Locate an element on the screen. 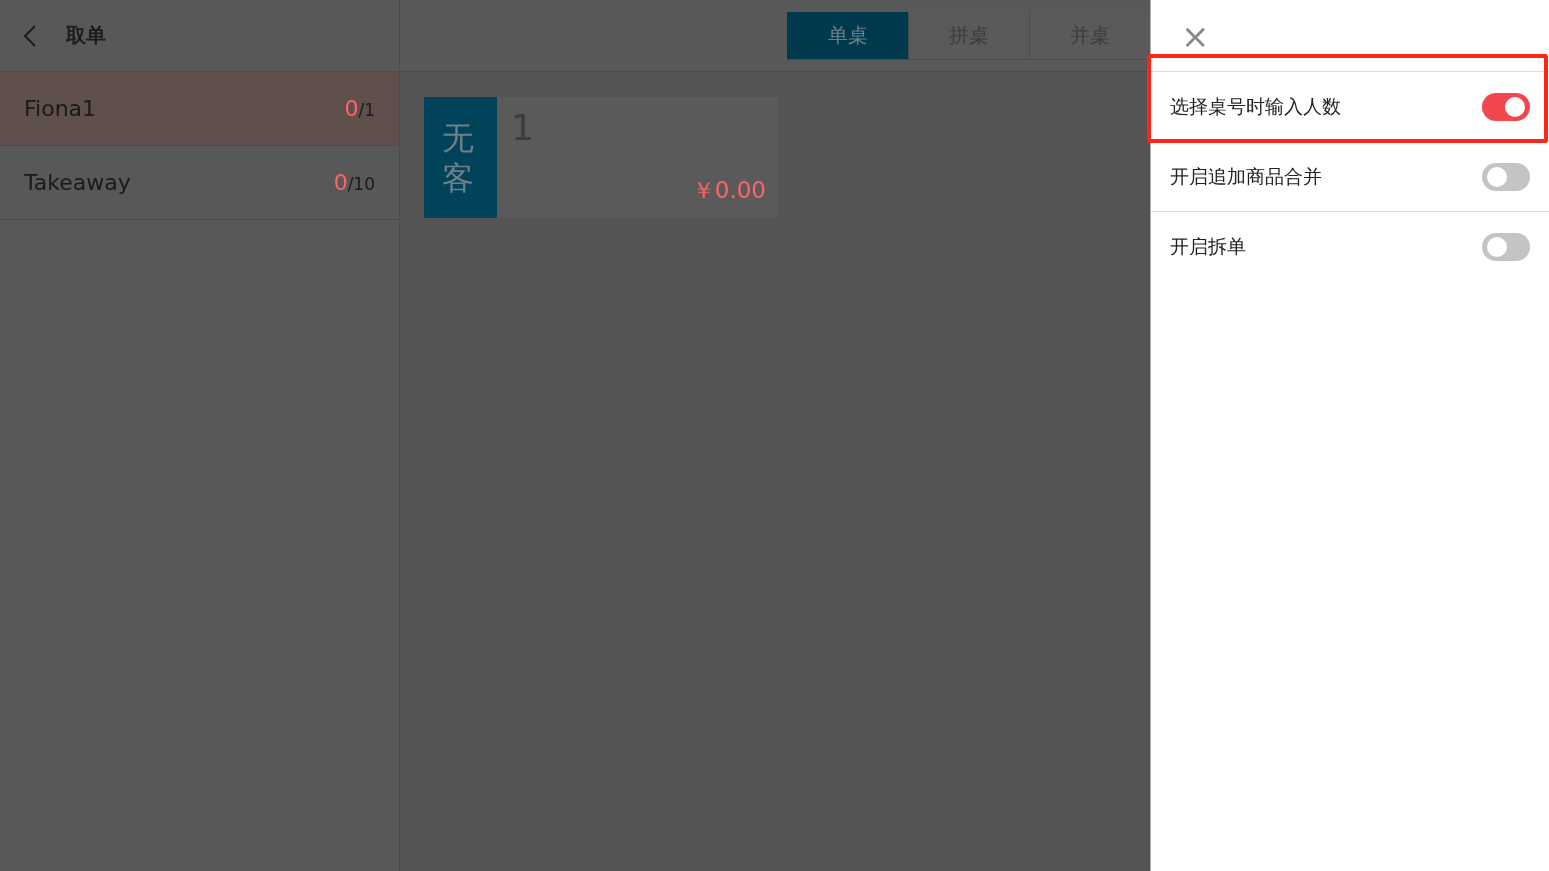 This screenshot has height=871, width=1549. setting-label: 开启追加商品合并 is located at coordinates (1246, 176).